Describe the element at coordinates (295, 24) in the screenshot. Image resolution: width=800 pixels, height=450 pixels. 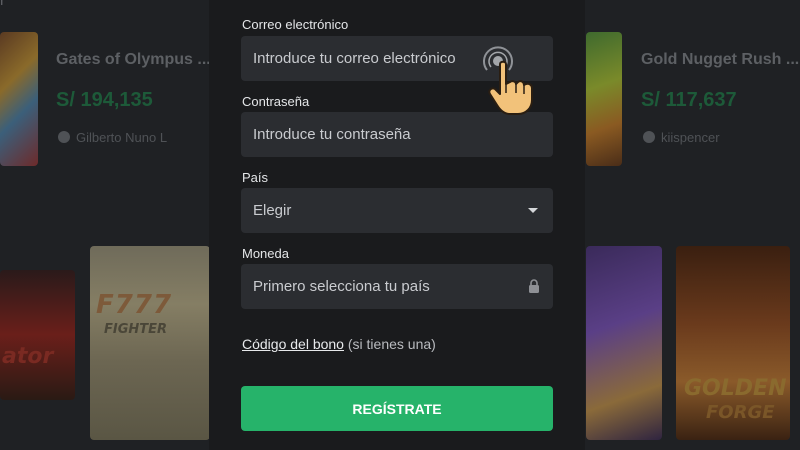
I see `email-label: Correo electrónico` at that location.